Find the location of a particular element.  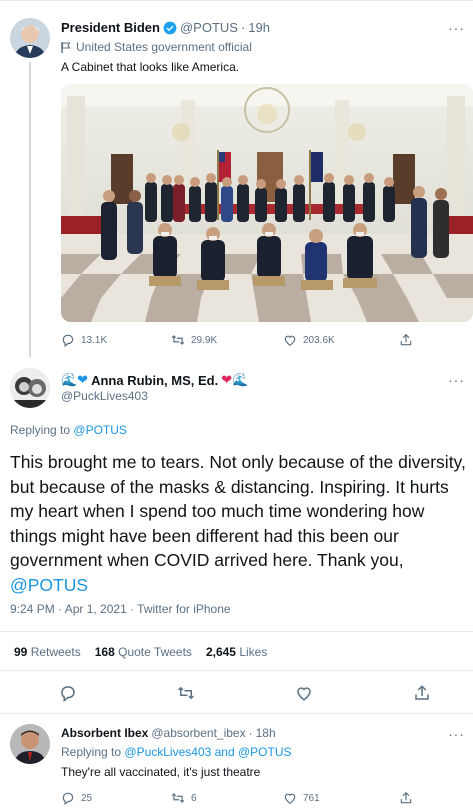

name-emoji-prefix: 🌊❤ is located at coordinates (75, 379).